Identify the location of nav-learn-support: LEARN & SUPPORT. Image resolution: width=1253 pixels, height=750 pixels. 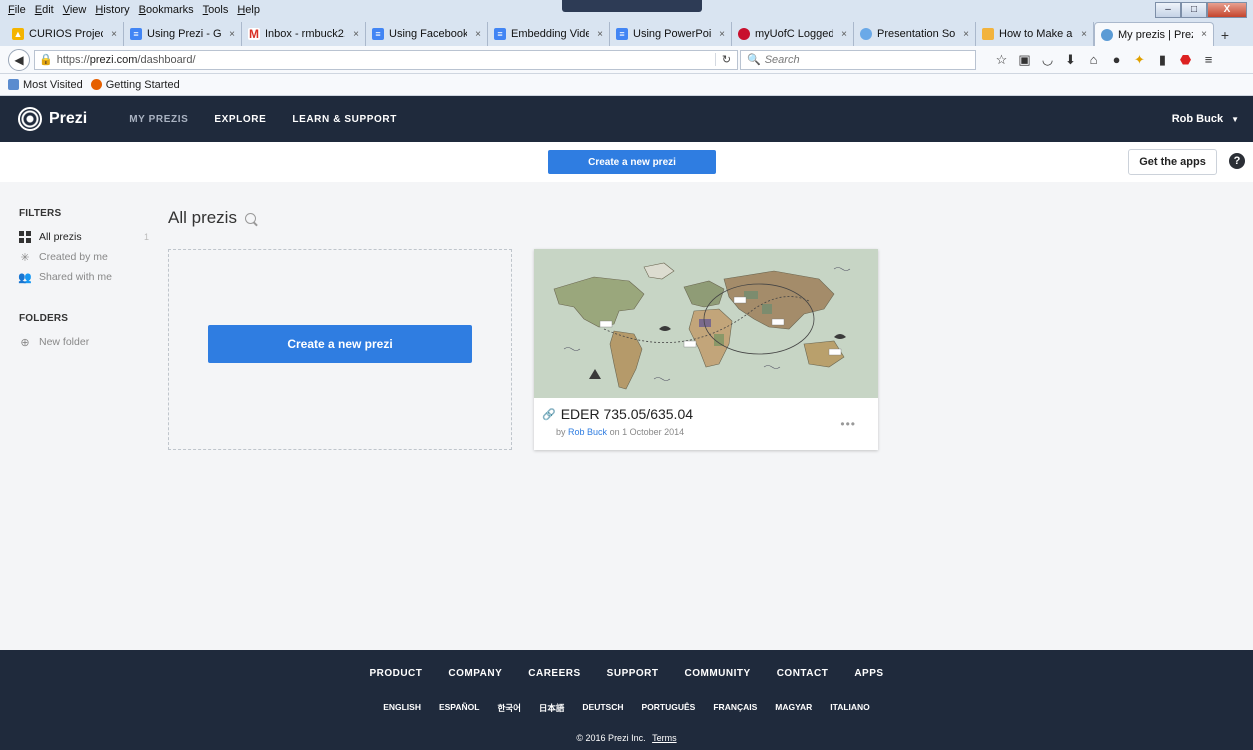
(344, 119).